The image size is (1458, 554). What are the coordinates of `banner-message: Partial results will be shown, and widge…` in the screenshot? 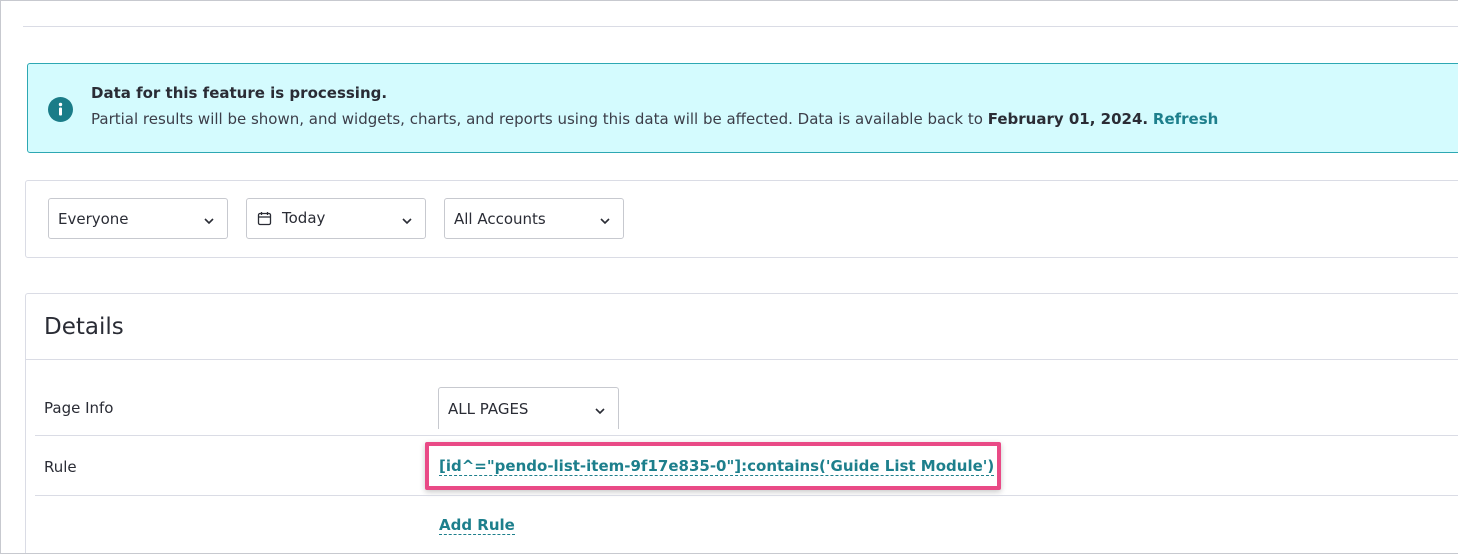 It's located at (654, 119).